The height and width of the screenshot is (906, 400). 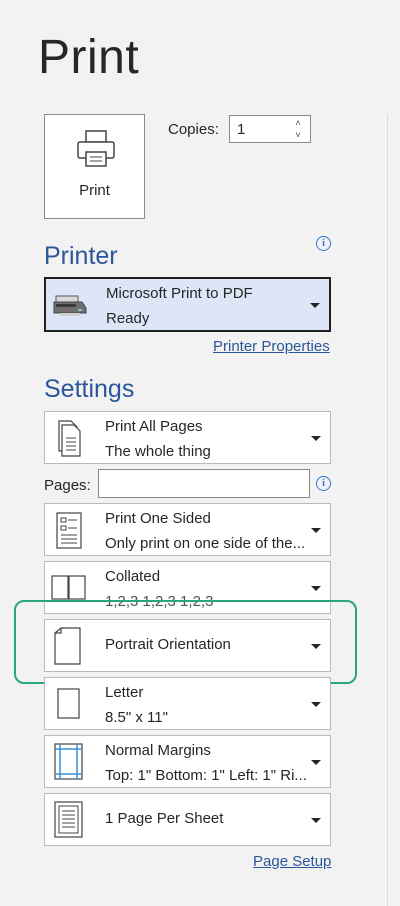 What do you see at coordinates (71, 307) in the screenshot?
I see `pdf-printer-icon` at bounding box center [71, 307].